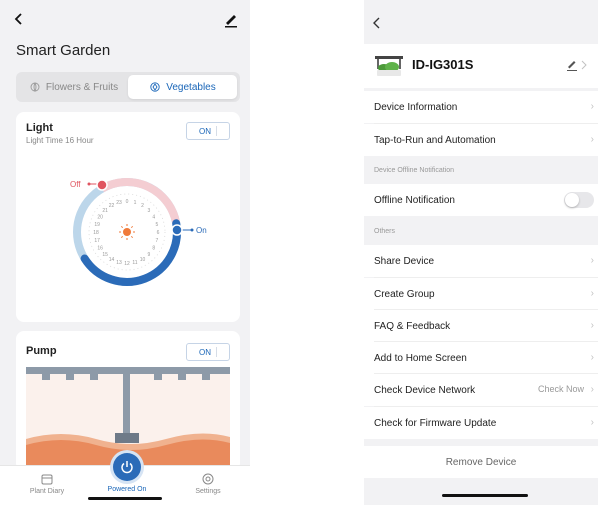 This screenshot has width=598, height=505. Describe the element at coordinates (155, 87) in the screenshot. I see `vegetable-icon` at that location.